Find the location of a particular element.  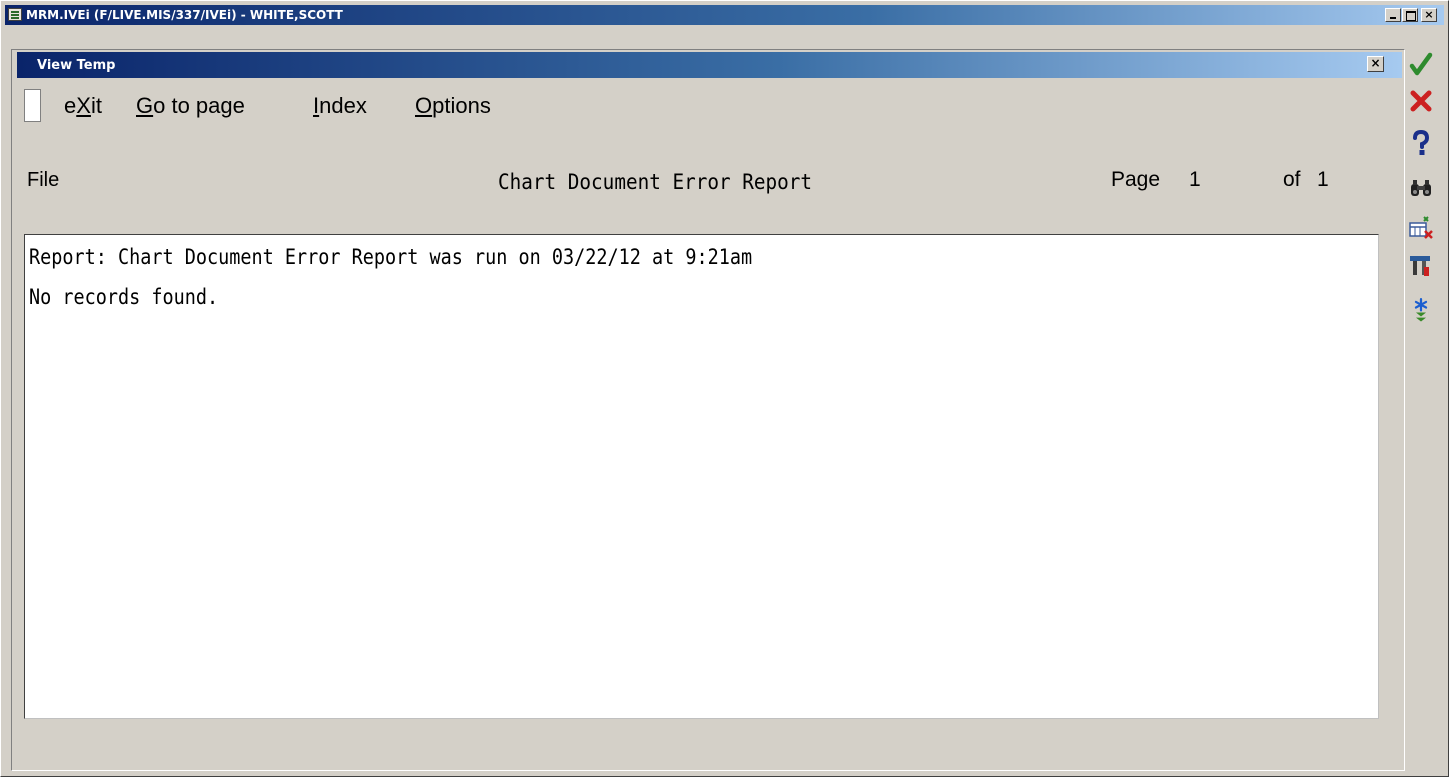

menu-checkbox is located at coordinates (32, 105).